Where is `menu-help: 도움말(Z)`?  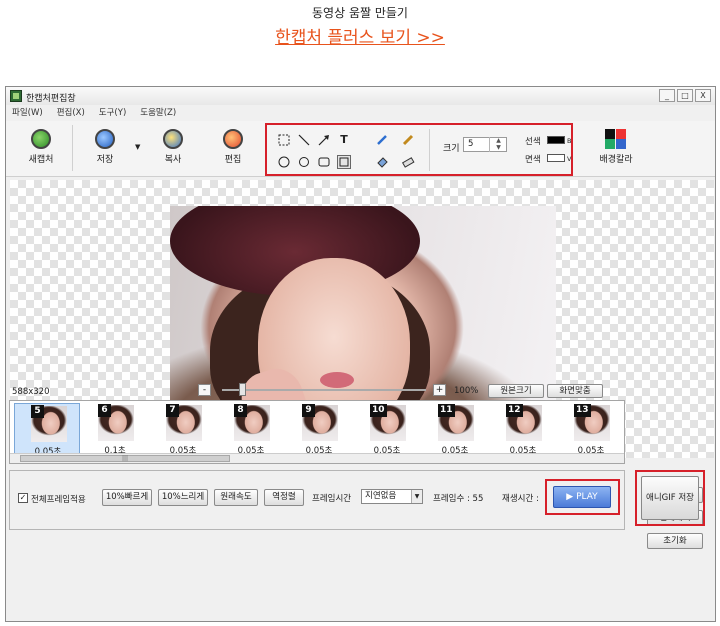 menu-help: 도움말(Z) is located at coordinates (158, 113).